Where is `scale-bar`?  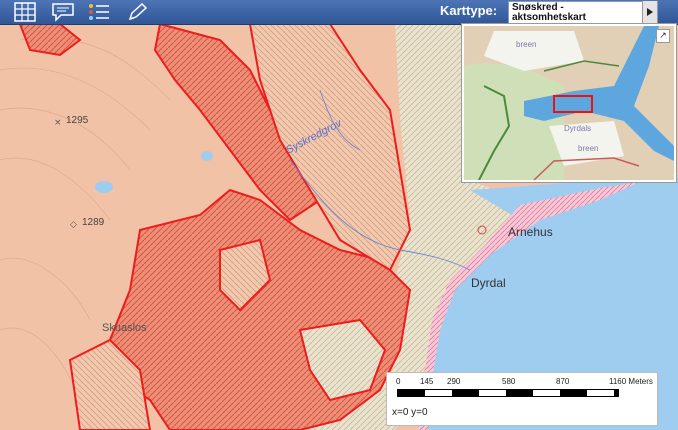 scale-bar is located at coordinates (508, 393).